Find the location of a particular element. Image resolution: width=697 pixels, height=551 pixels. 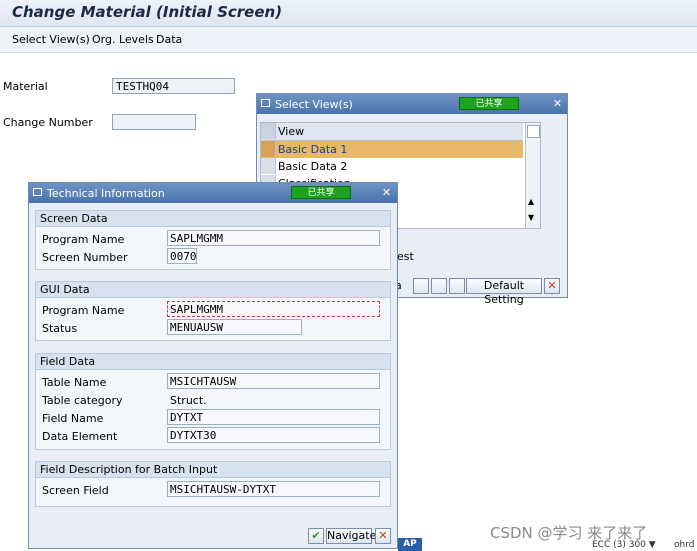

screen-field-label: Screen Field is located at coordinates (75, 490).